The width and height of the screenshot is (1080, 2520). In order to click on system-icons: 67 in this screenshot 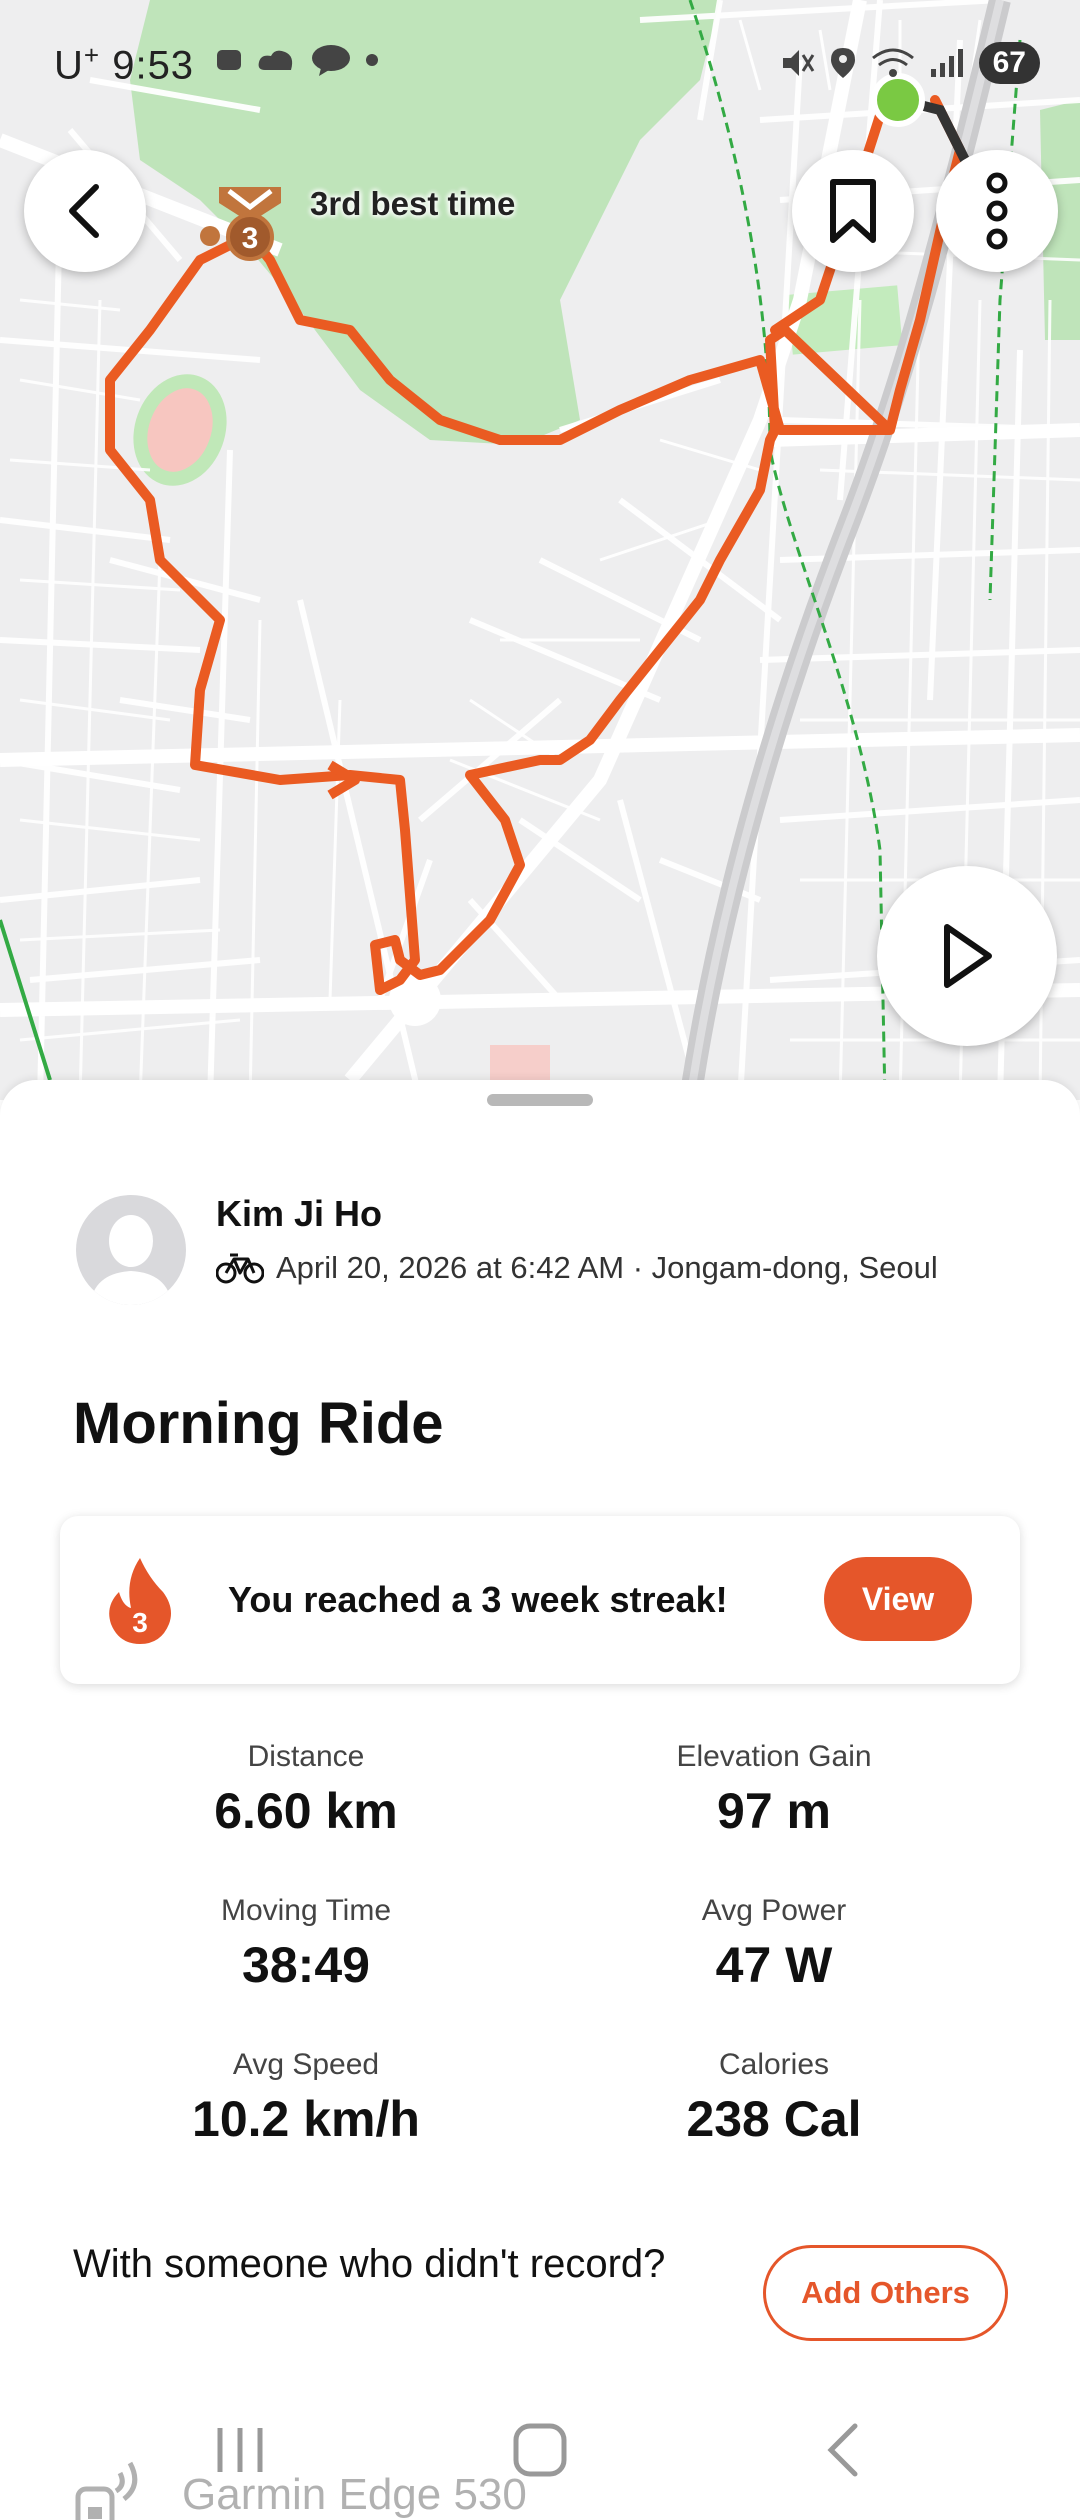, I will do `click(909, 63)`.